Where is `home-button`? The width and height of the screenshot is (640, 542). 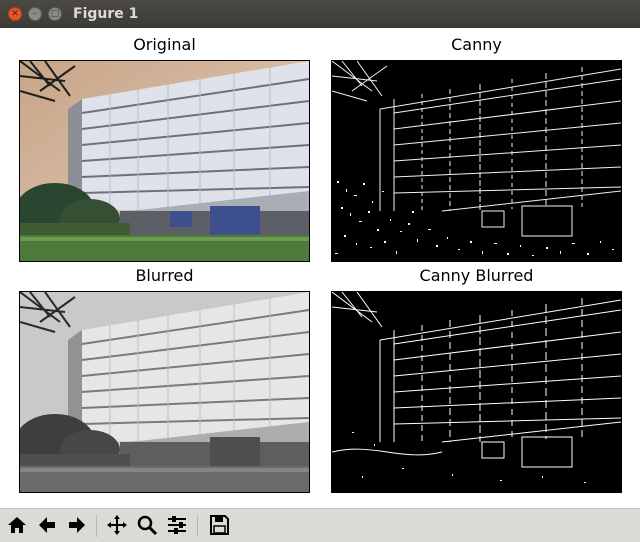
home-button is located at coordinates (17, 525).